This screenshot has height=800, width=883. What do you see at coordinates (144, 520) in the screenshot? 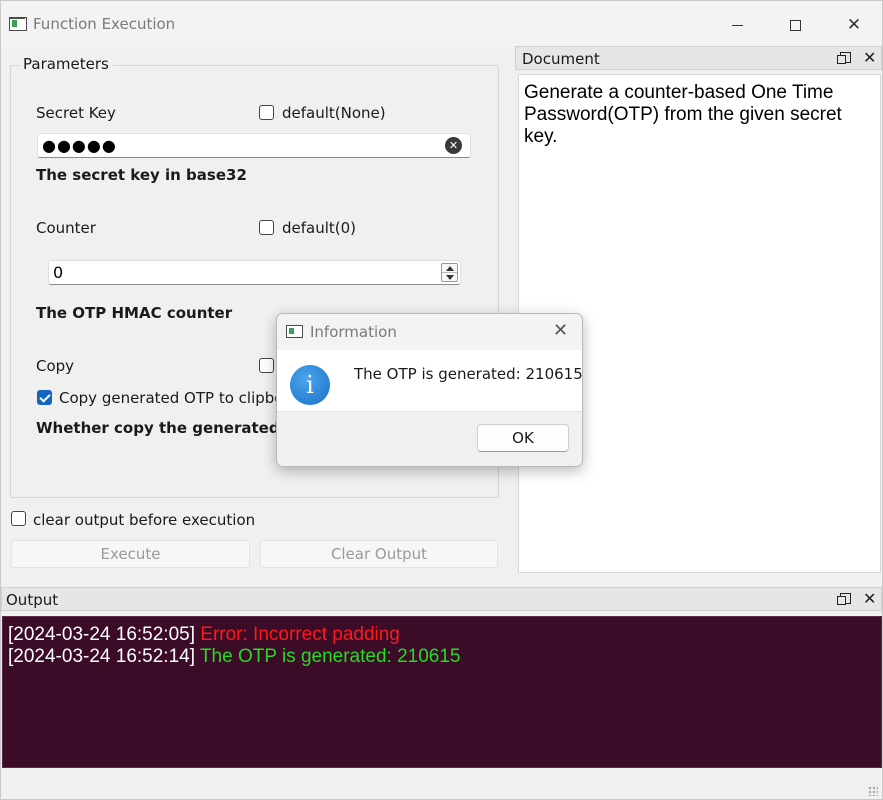
I see `clear-output-checkbox-label: clear output before execution` at bounding box center [144, 520].